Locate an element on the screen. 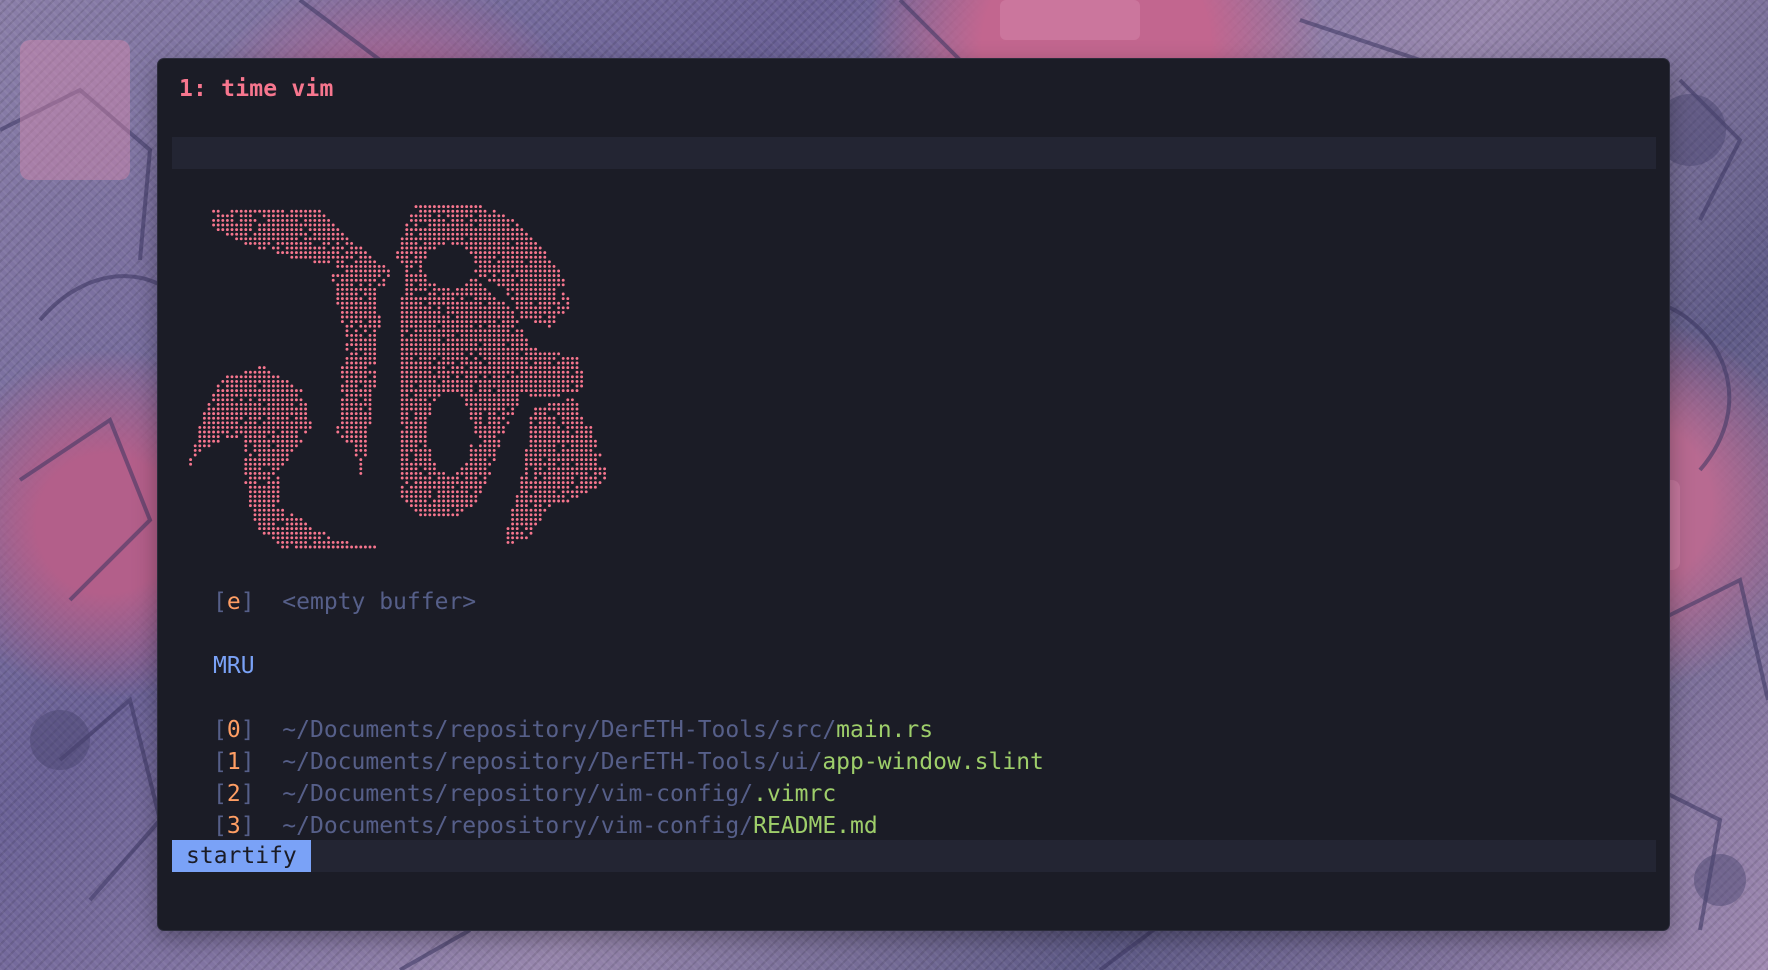  mru-path: ~/Documents/repository/DerETH-Tools/ui/ is located at coordinates (552, 762).